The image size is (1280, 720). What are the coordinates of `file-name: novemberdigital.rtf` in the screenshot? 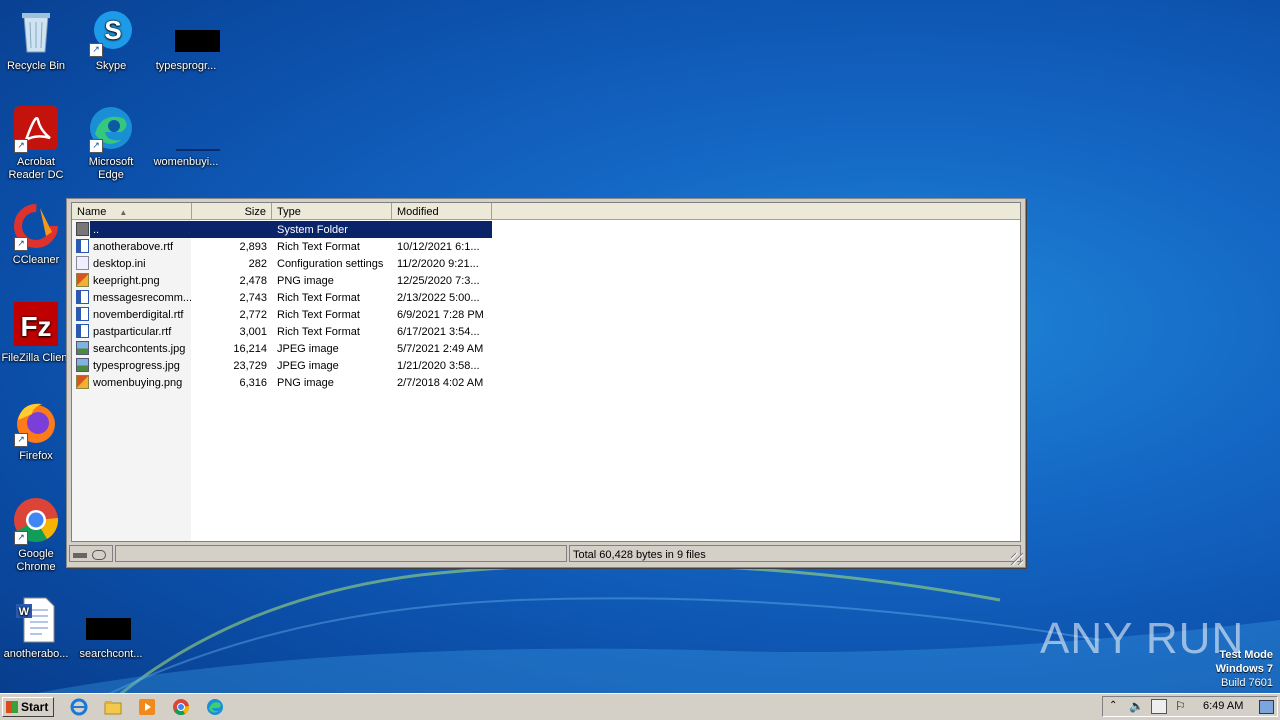 It's located at (138, 315).